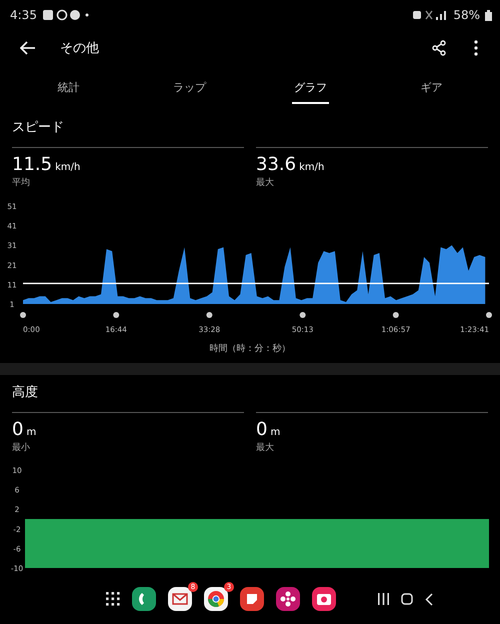 The width and height of the screenshot is (500, 624). Describe the element at coordinates (466, 15) in the screenshot. I see `battery-percent: 58%` at that location.